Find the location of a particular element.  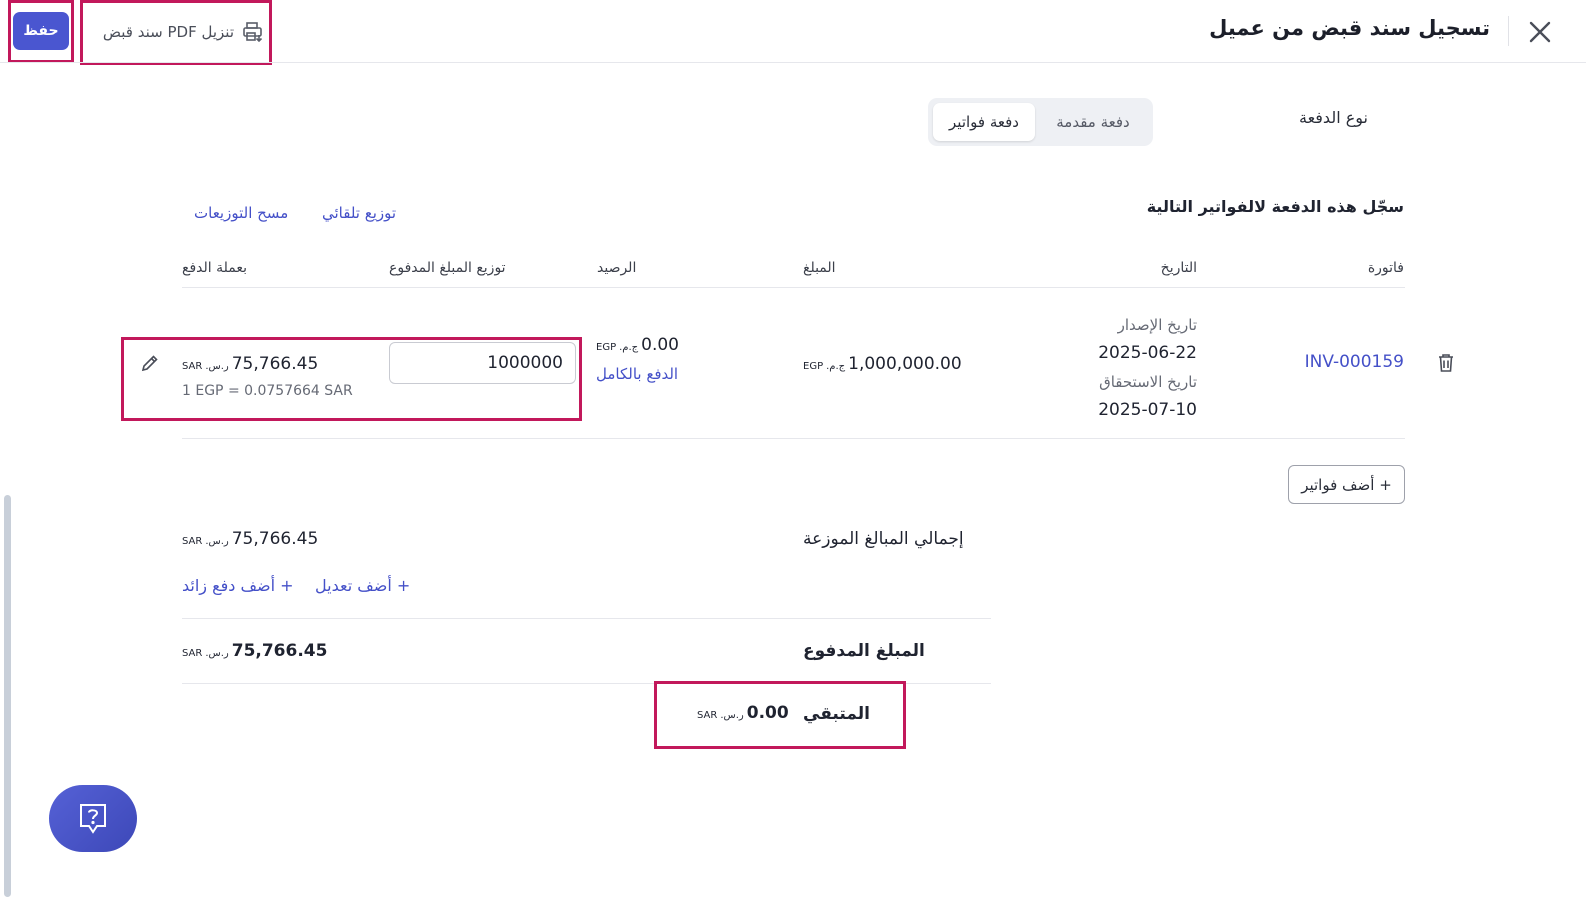

payment-type-label: نوع الدفعة is located at coordinates (1333, 117).